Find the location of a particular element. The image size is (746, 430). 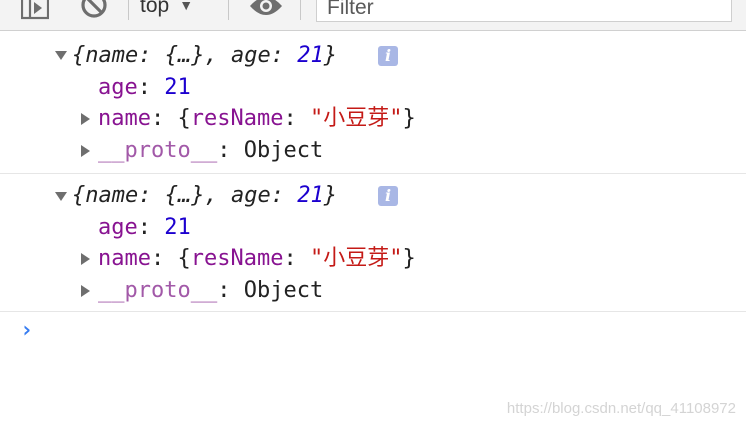

context-selector: top ▼ is located at coordinates (166, 8).